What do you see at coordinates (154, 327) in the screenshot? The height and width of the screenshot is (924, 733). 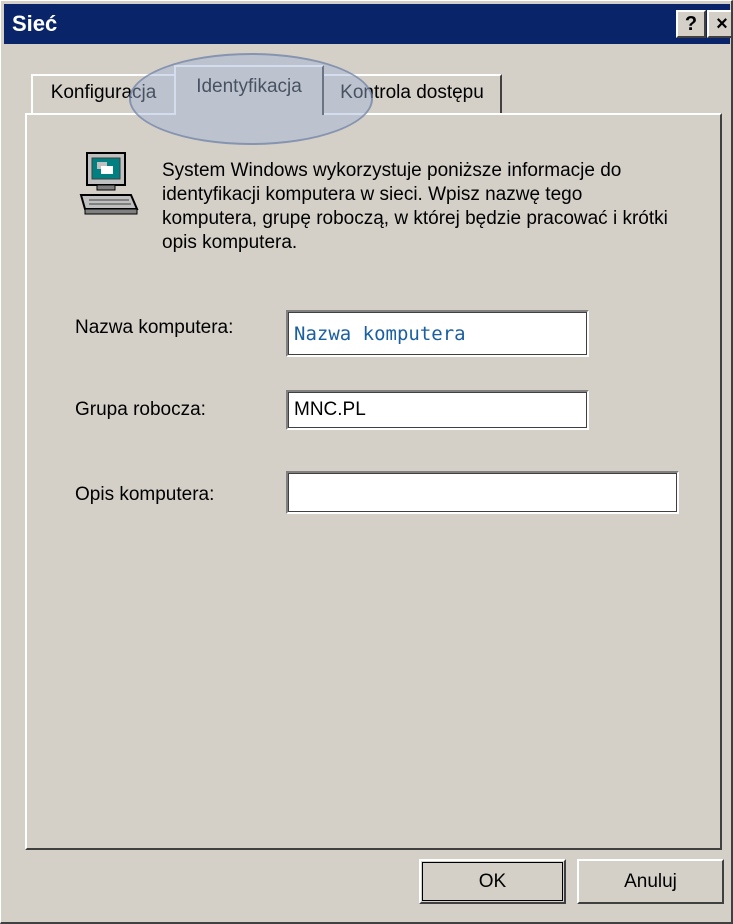 I see `computer-name-label: Nazwa komputera:` at bounding box center [154, 327].